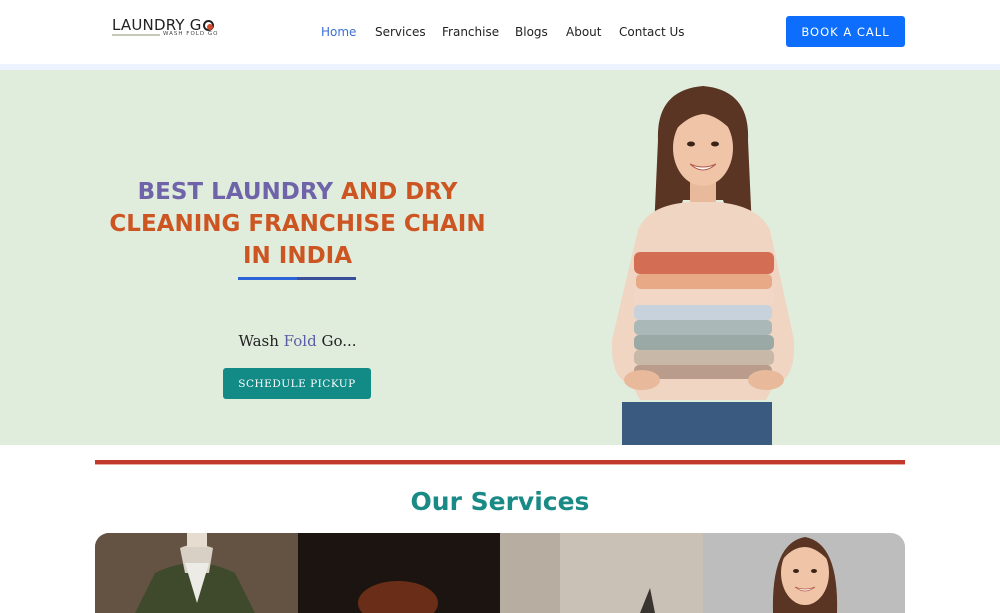  I want to click on book-a-call-button: BOOK A CALL, so click(845, 31).